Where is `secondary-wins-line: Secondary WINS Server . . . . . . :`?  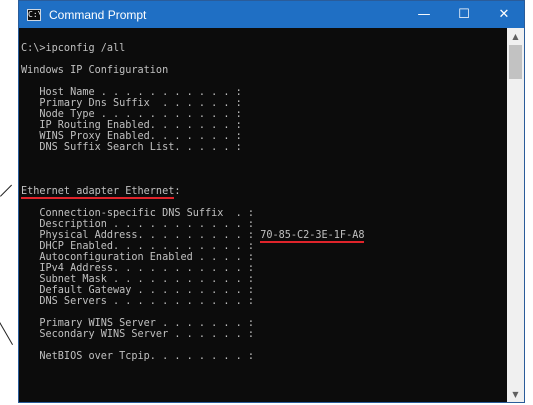
secondary-wins-line: Secondary WINS Server . . . . . . : is located at coordinates (138, 334).